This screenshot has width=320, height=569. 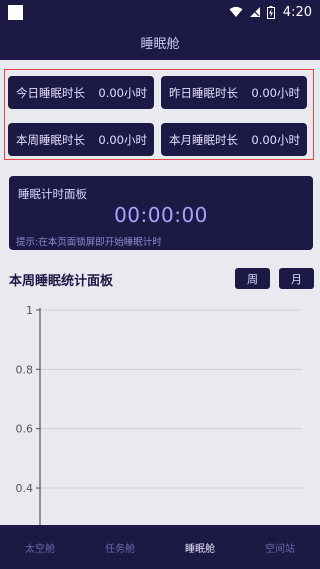 I want to click on stat-card-today: 今日睡眠时长 0.00小时, so click(x=81, y=92).